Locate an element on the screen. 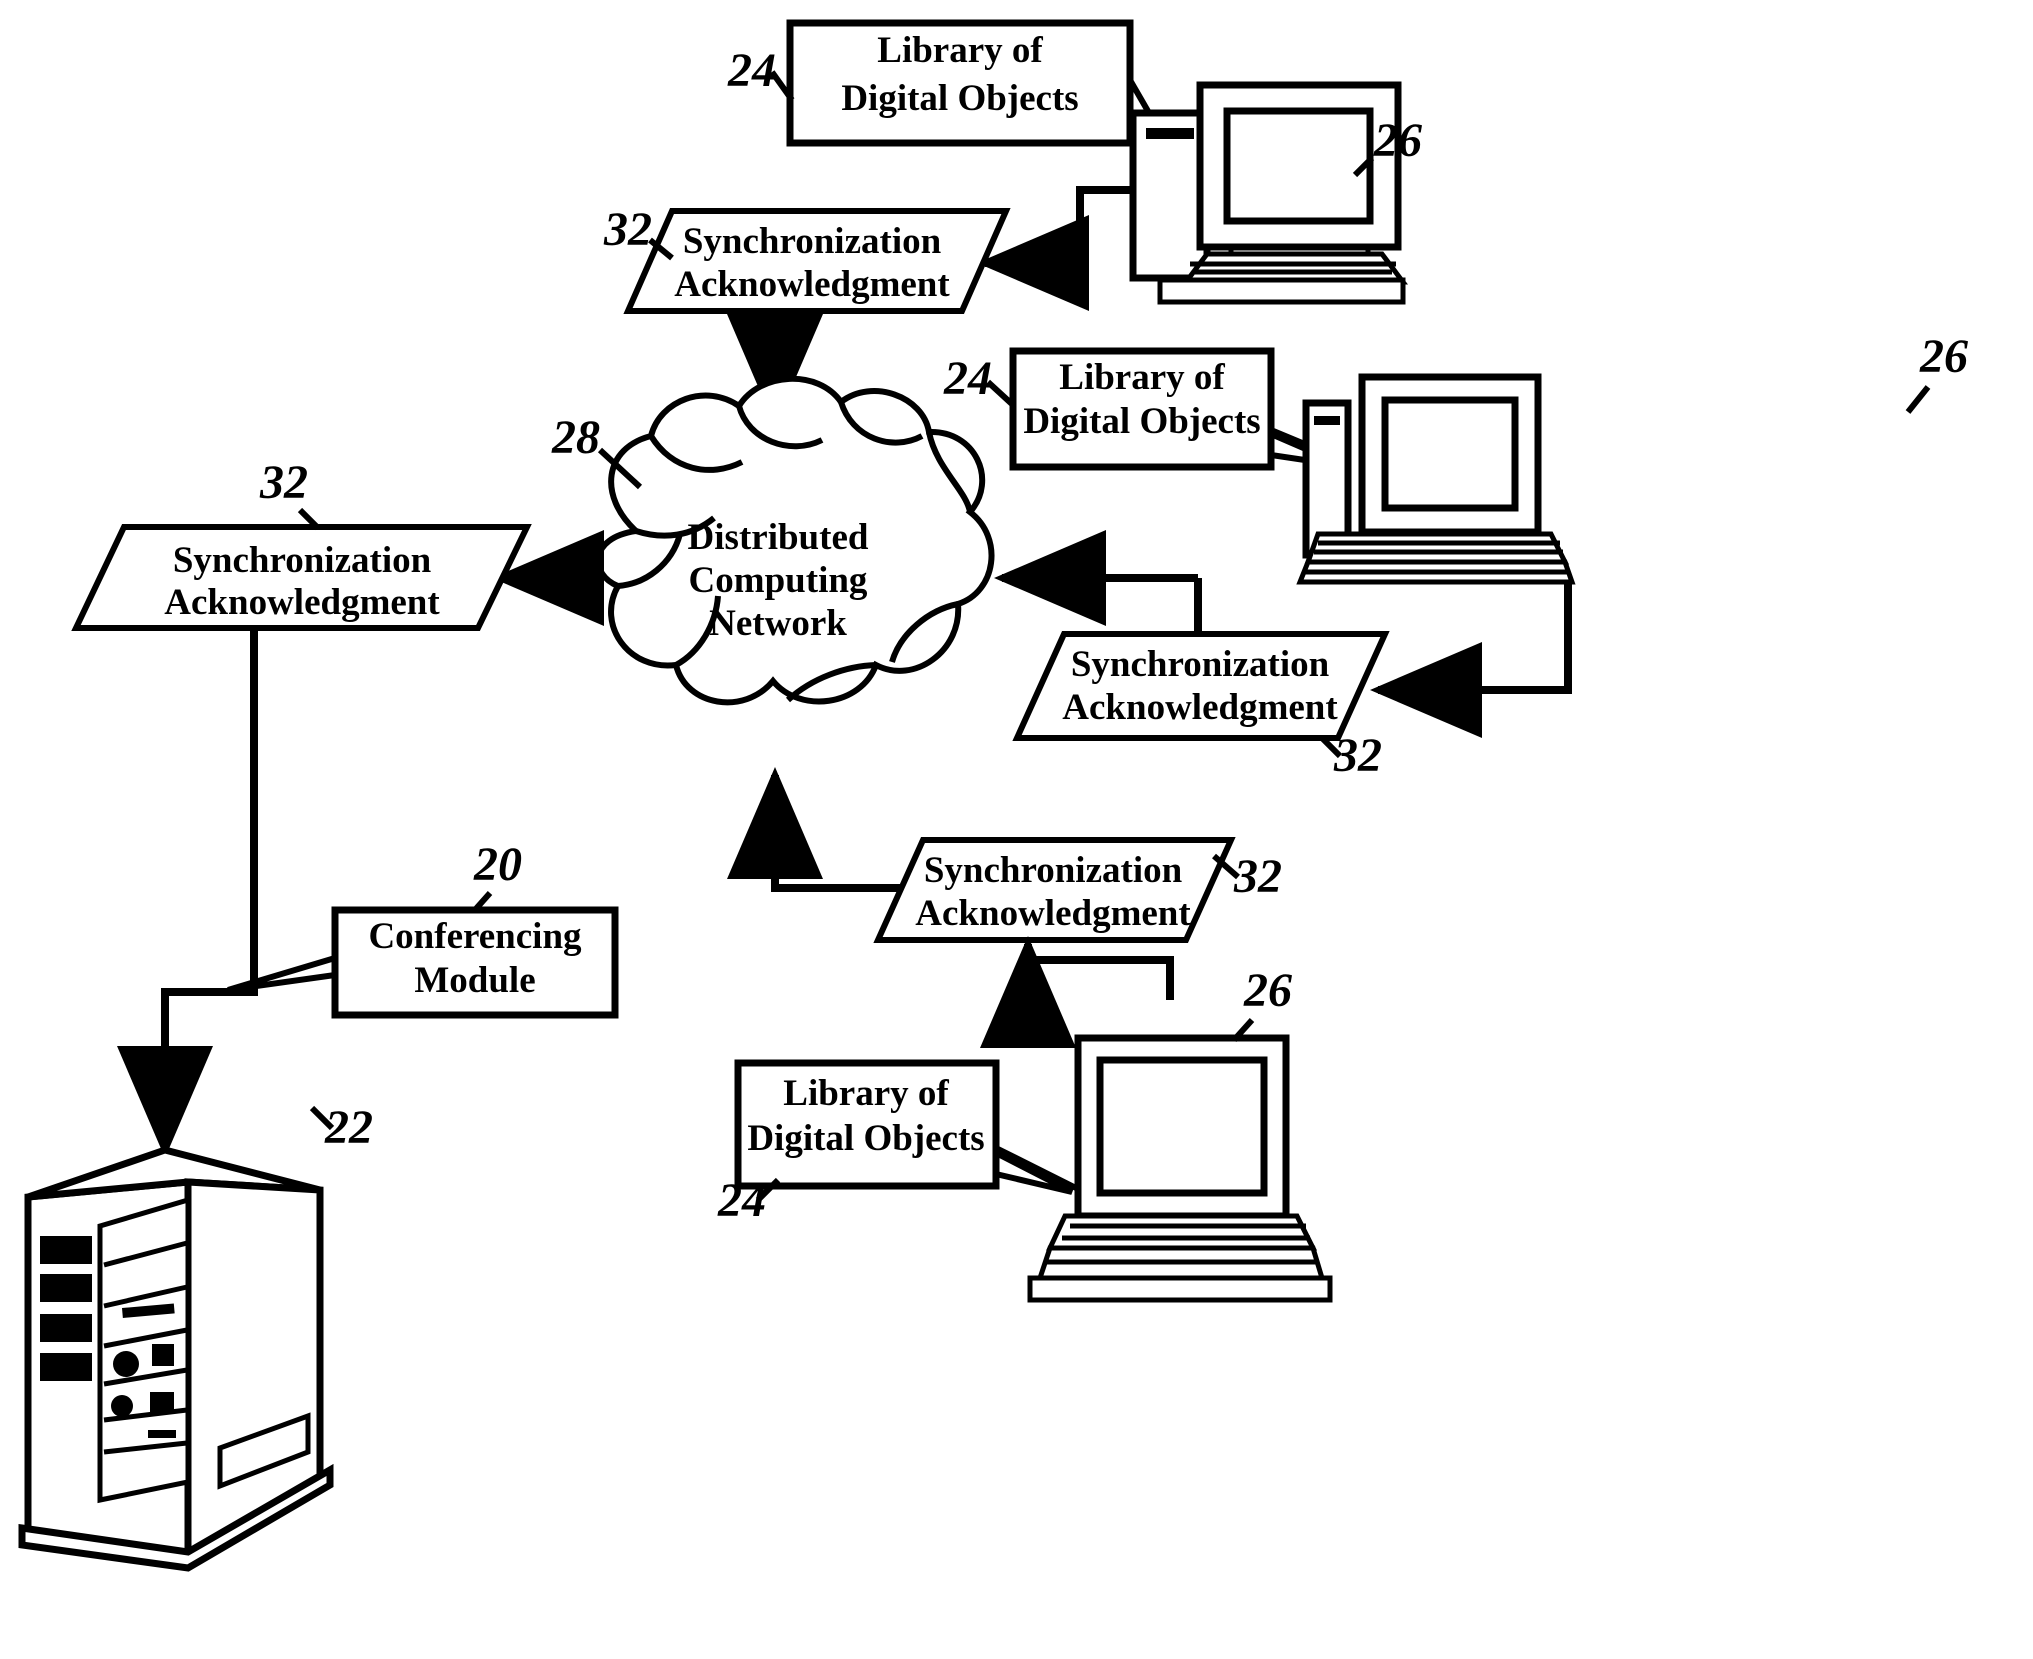  ref-22-server: 22 is located at coordinates (341, 1127).